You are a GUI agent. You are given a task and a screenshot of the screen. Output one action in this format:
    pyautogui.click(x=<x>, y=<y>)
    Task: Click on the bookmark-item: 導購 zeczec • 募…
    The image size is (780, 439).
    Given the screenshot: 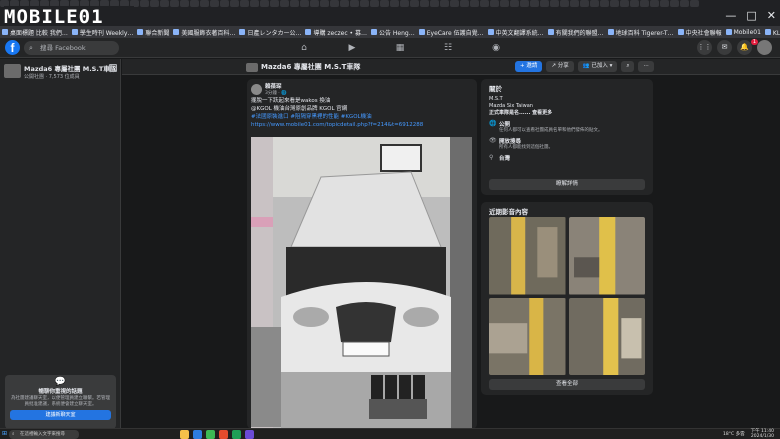 What is the action you would take?
    pyautogui.click(x=336, y=32)
    